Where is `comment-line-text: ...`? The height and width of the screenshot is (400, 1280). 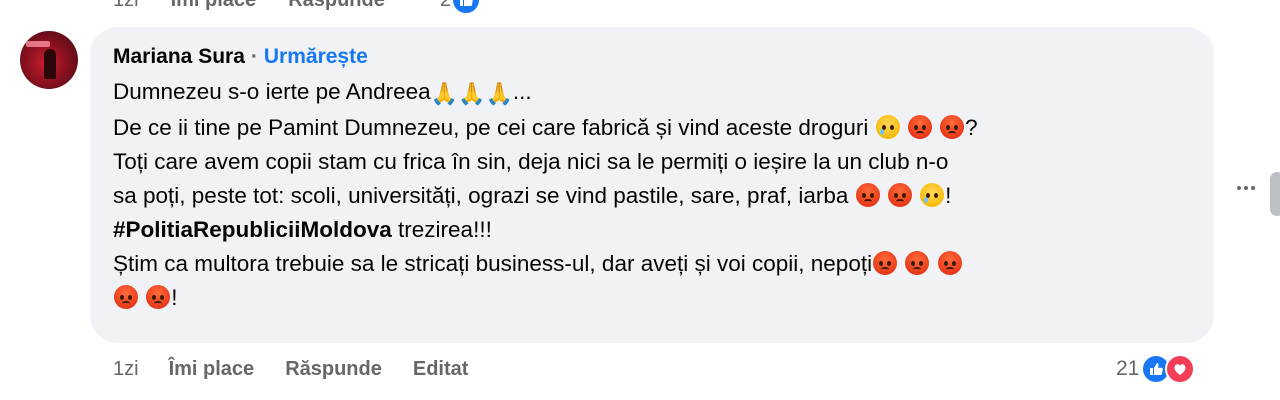
comment-line-text: ... is located at coordinates (522, 91).